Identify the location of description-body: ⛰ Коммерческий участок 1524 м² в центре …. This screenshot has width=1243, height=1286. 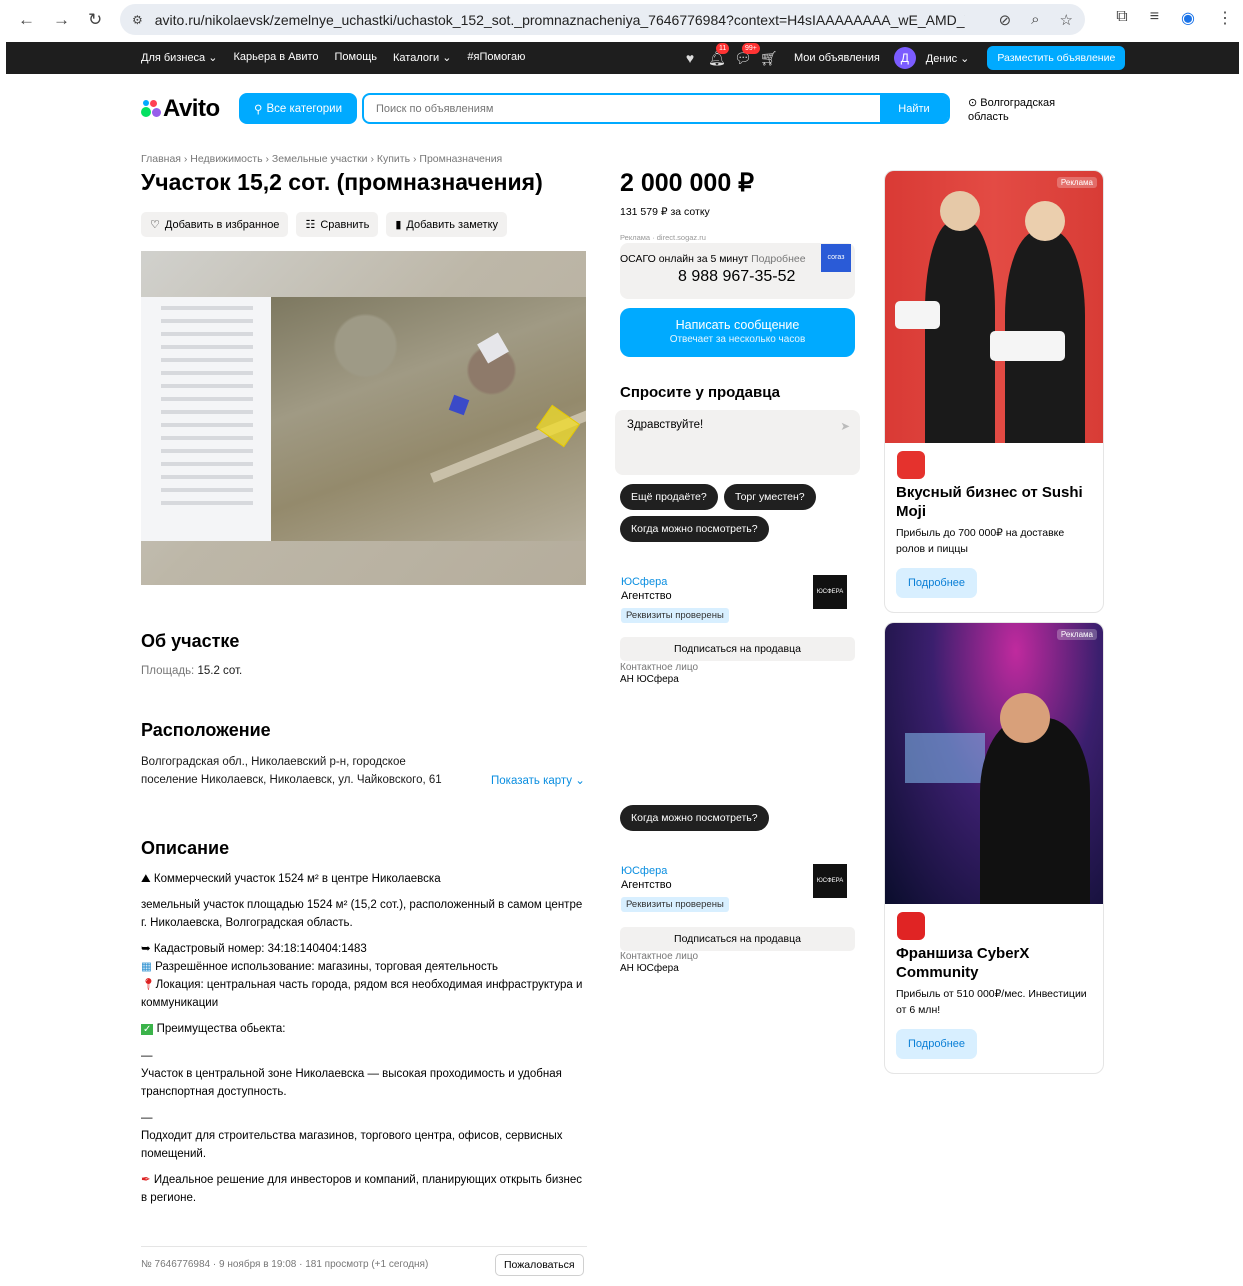
(366, 1042).